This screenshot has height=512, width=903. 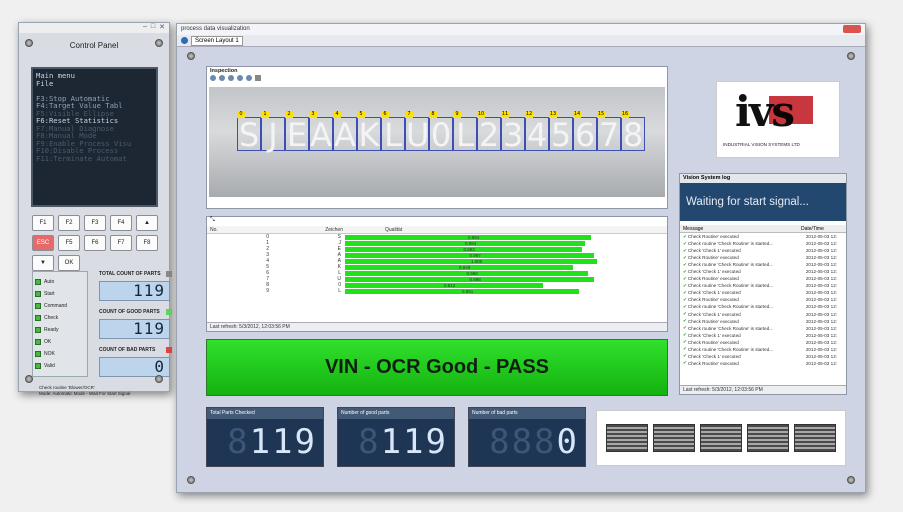 I want to click on column-header-no: No., so click(x=227, y=230).